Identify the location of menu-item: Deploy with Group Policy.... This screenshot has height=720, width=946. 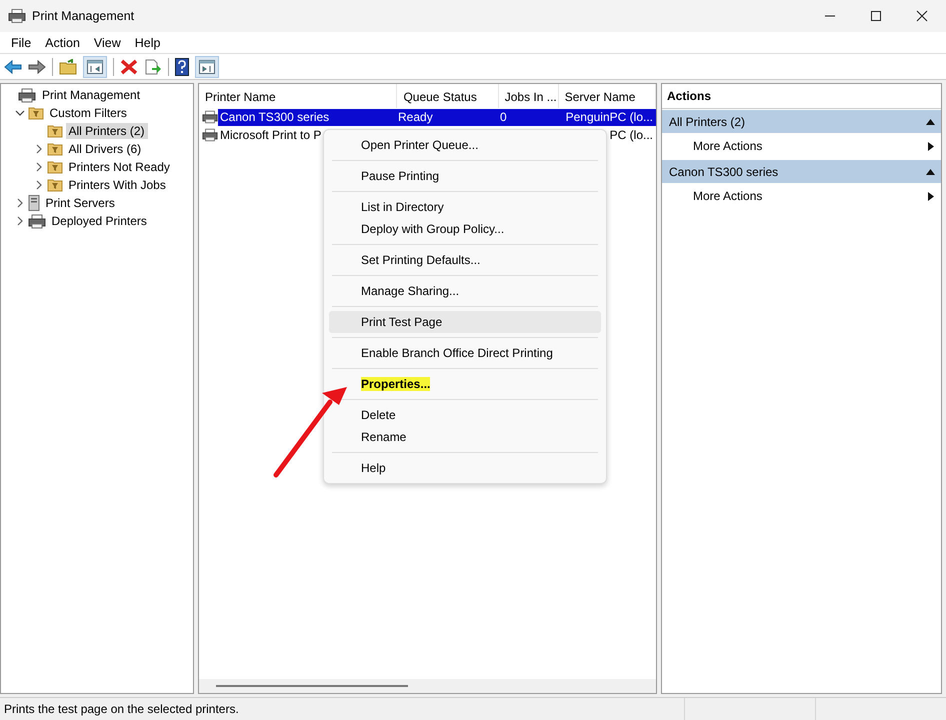
(465, 229).